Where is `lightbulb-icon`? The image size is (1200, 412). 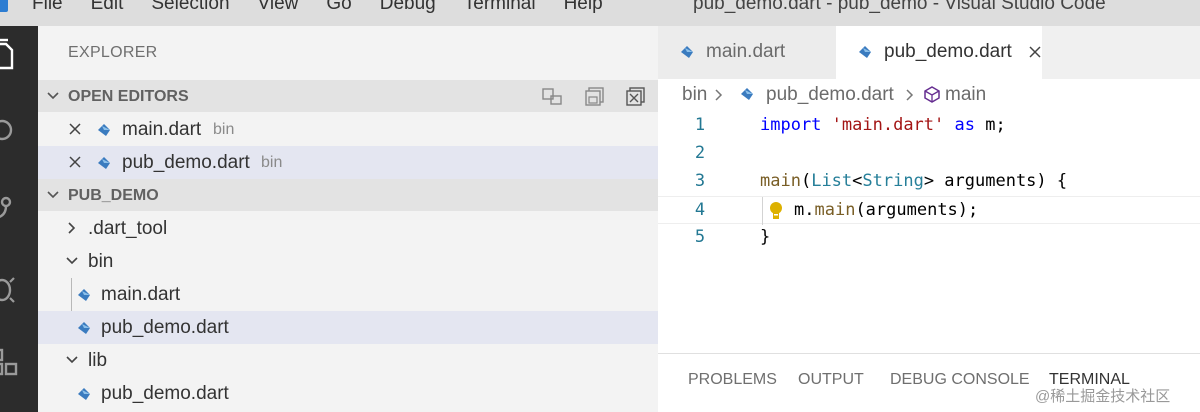
lightbulb-icon is located at coordinates (776, 211).